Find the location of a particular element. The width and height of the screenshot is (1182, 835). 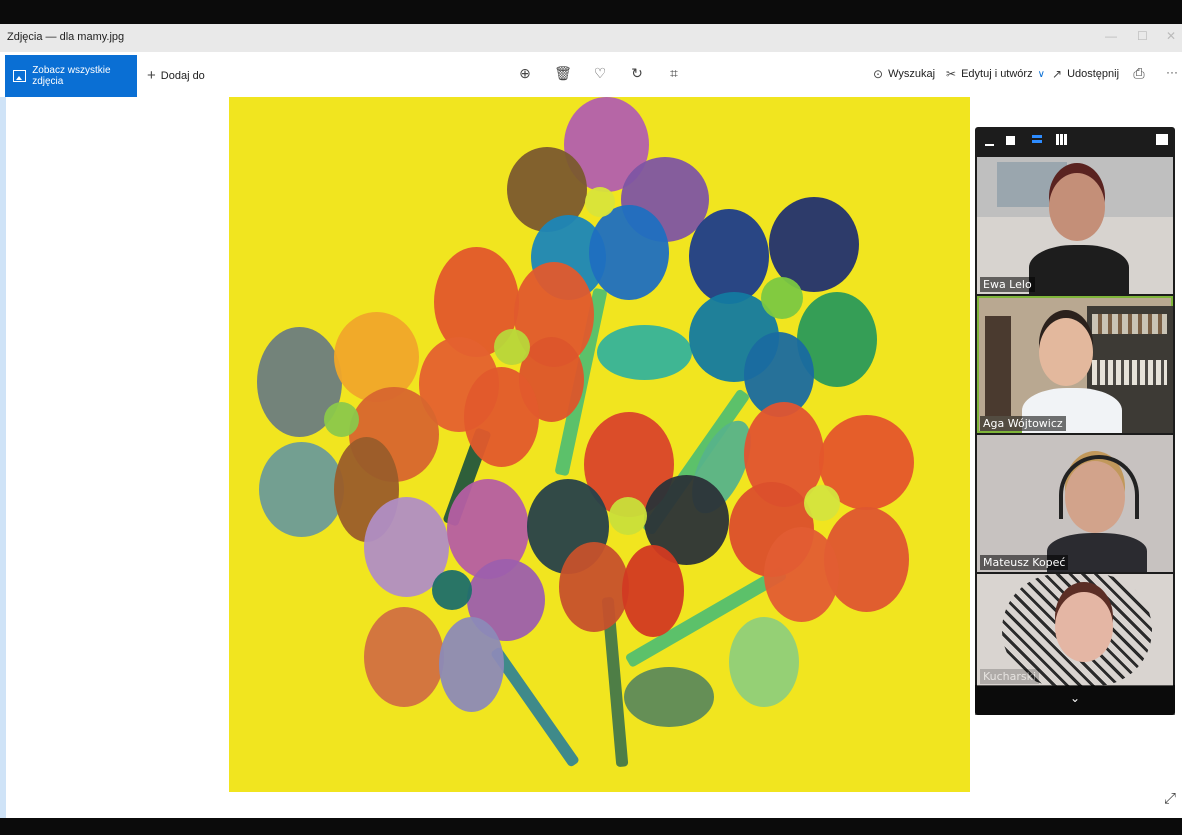

chevron-down-icon: ⌄ is located at coordinates (1075, 698).